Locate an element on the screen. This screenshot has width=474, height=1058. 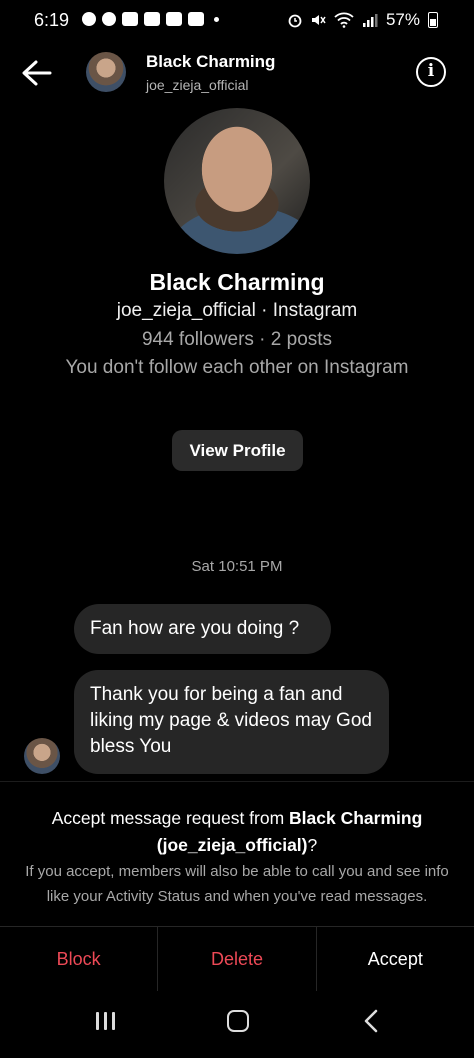
wifi-icon is located at coordinates (344, 20).